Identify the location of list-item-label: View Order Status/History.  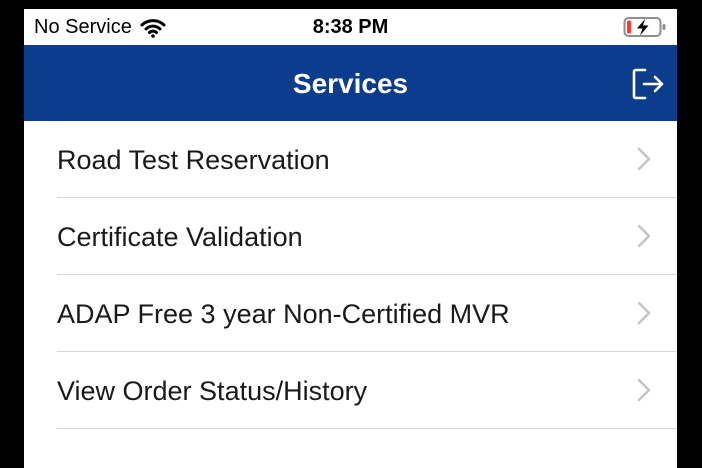
(212, 391).